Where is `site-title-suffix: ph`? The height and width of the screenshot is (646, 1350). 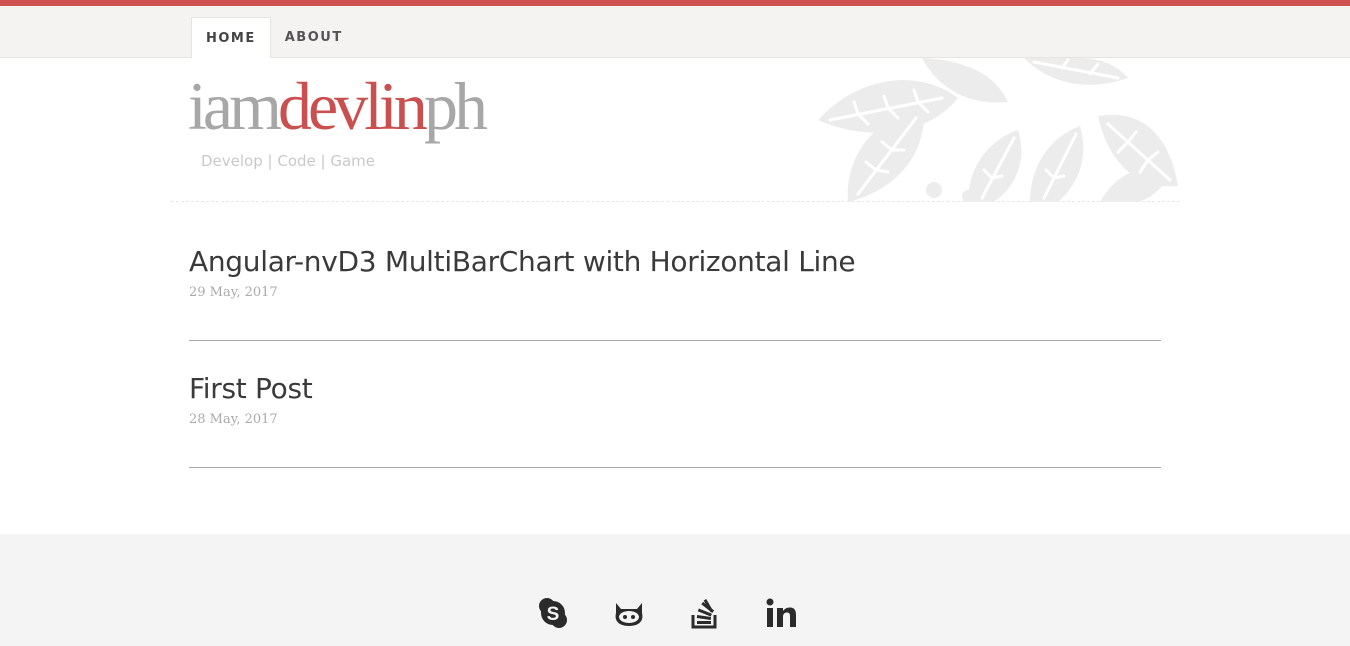 site-title-suffix: ph is located at coordinates (455, 106).